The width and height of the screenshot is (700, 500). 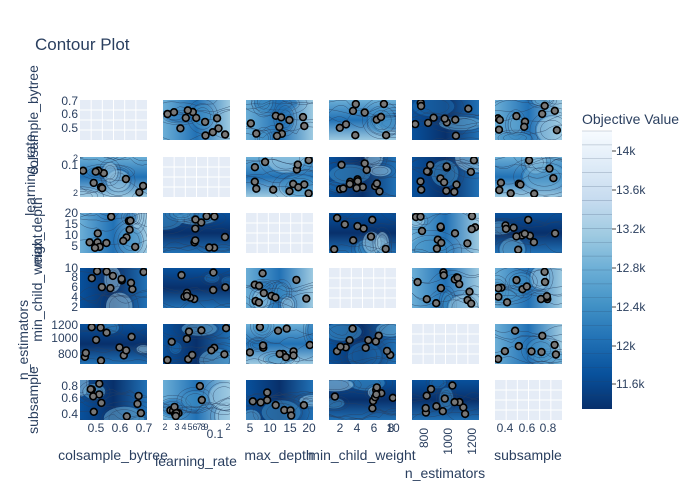 What do you see at coordinates (528, 233) in the screenshot?
I see `contour-cell-max_depth-vs-subsample` at bounding box center [528, 233].